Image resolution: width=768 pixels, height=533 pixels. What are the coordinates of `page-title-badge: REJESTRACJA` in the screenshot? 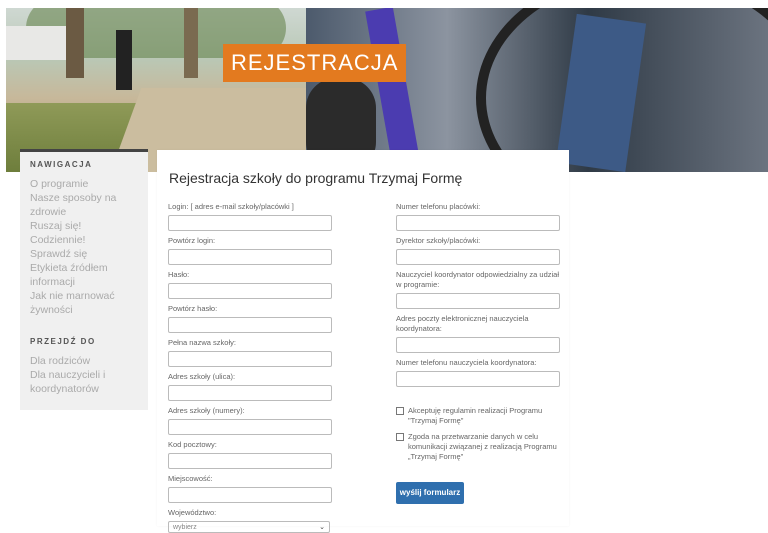 It's located at (315, 63).